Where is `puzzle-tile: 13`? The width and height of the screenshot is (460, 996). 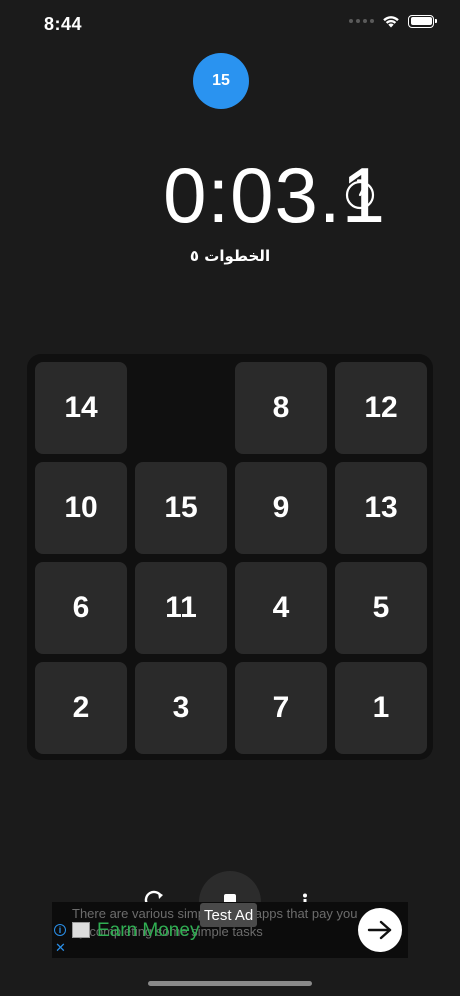 puzzle-tile: 13 is located at coordinates (381, 508).